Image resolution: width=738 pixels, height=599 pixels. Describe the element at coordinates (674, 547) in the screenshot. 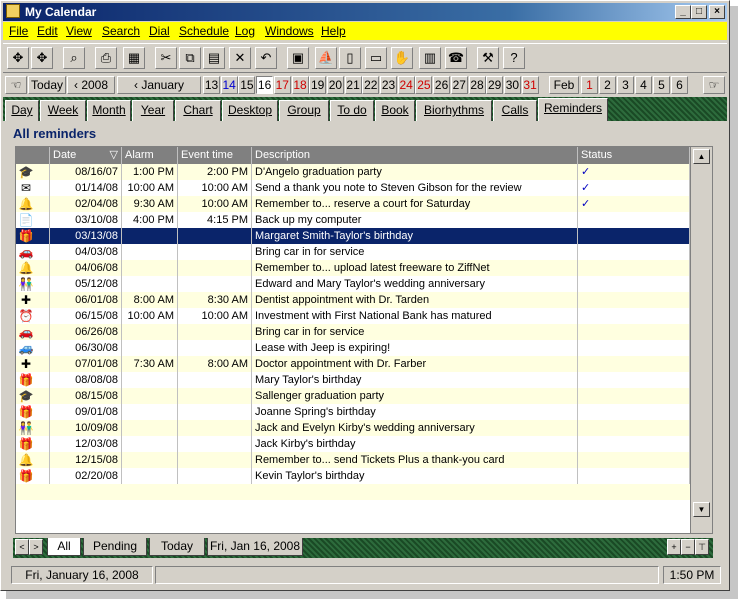

I see `add-icon: +` at that location.